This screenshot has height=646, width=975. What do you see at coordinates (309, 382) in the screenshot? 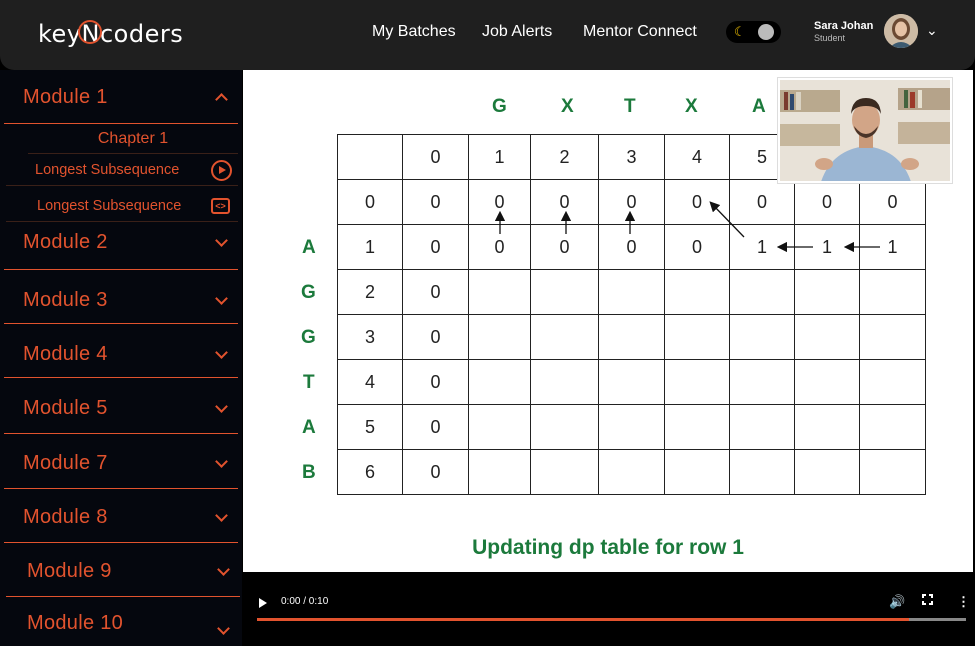
I see `row-letter: T` at bounding box center [309, 382].